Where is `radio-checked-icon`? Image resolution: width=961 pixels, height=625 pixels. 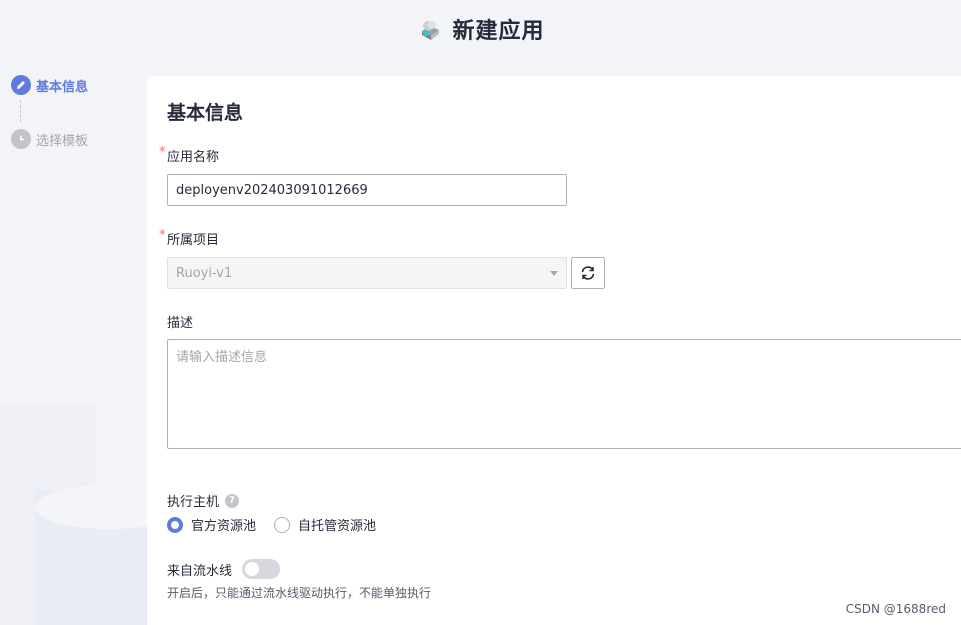 radio-checked-icon is located at coordinates (175, 524).